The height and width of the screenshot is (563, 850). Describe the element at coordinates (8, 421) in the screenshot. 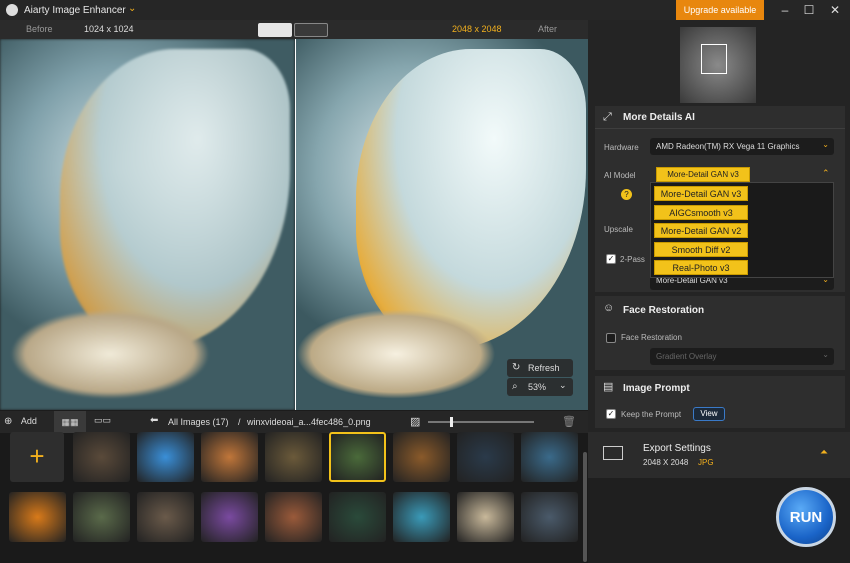

I see `plus-circle-icon: ⊕` at that location.